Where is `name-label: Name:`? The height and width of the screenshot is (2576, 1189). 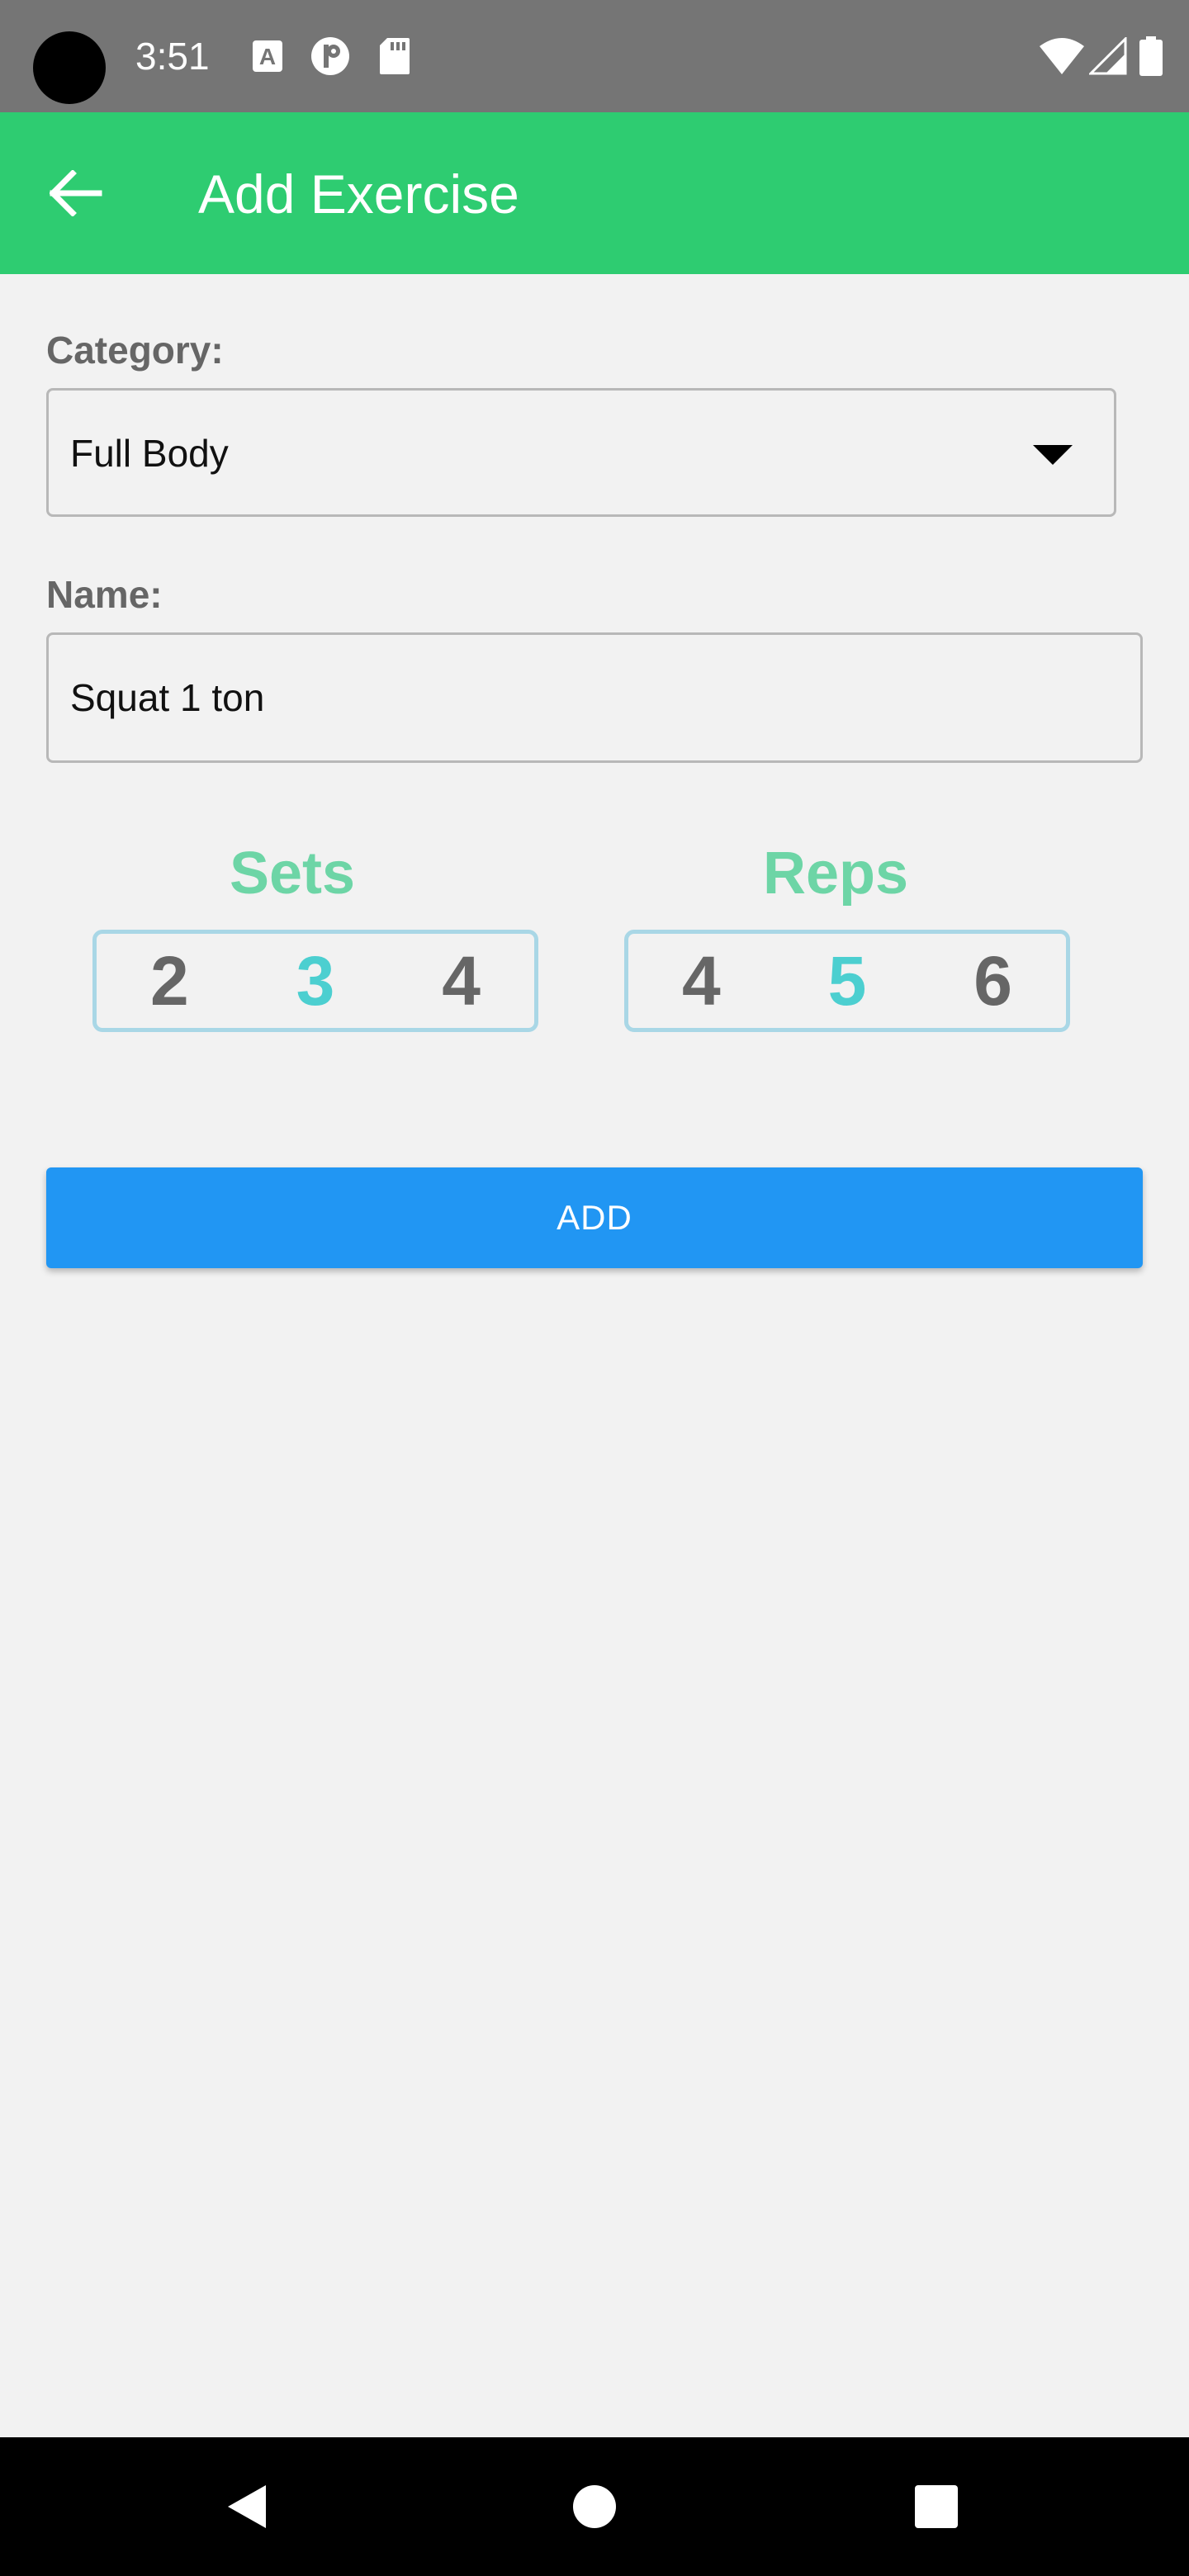
name-label: Name: is located at coordinates (104, 594).